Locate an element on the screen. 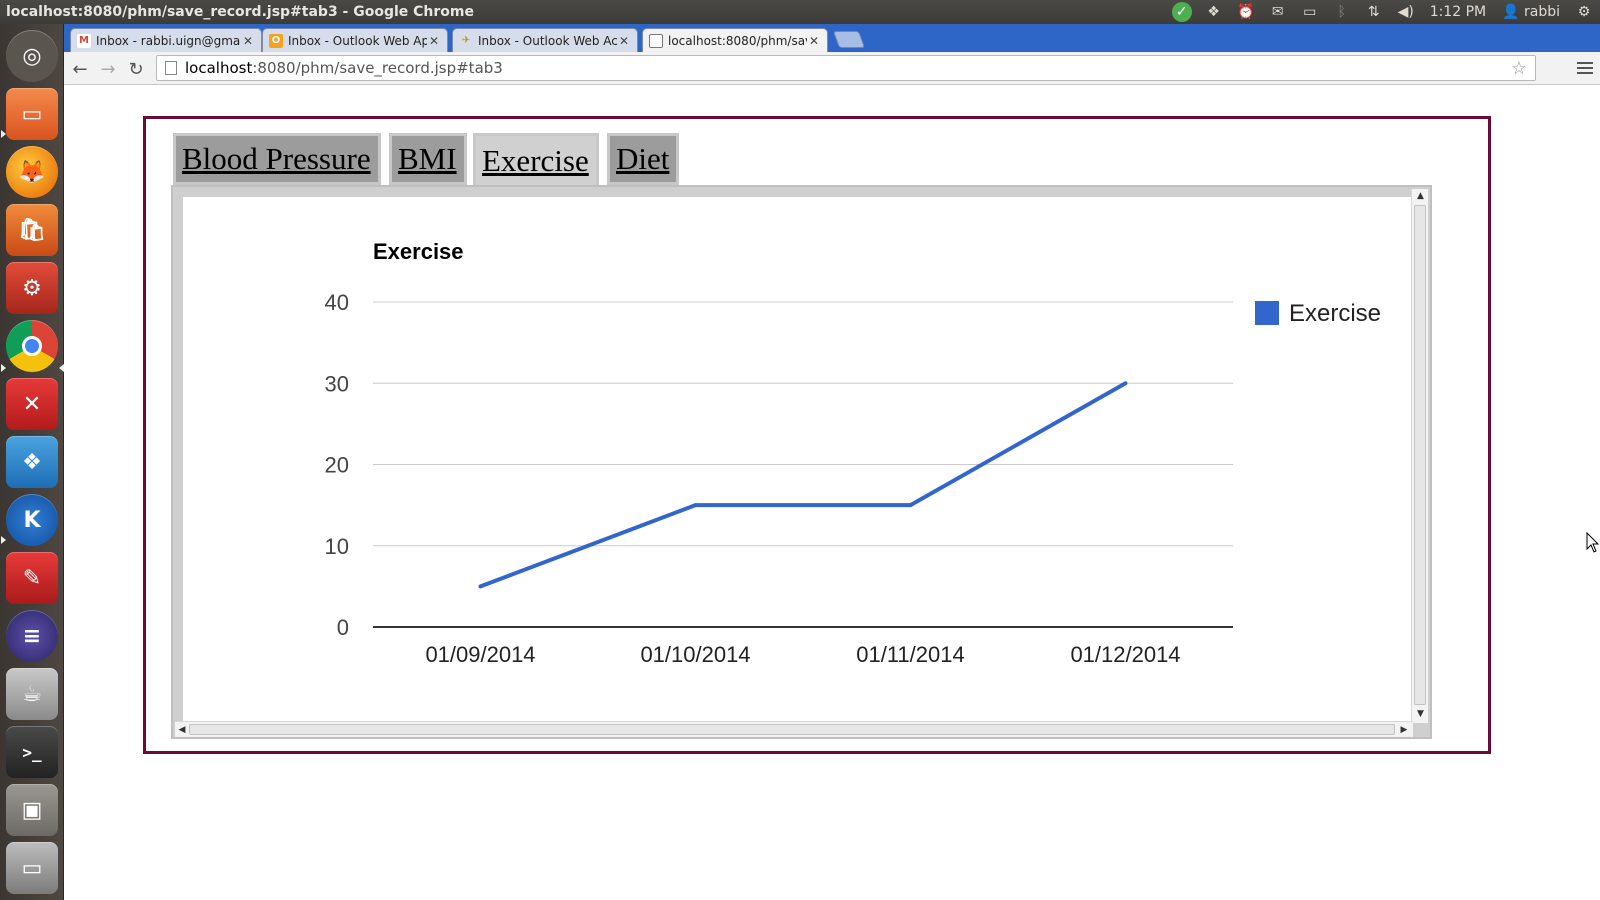 The width and height of the screenshot is (1600, 900). y-tick-label: 40 is located at coordinates (337, 302).